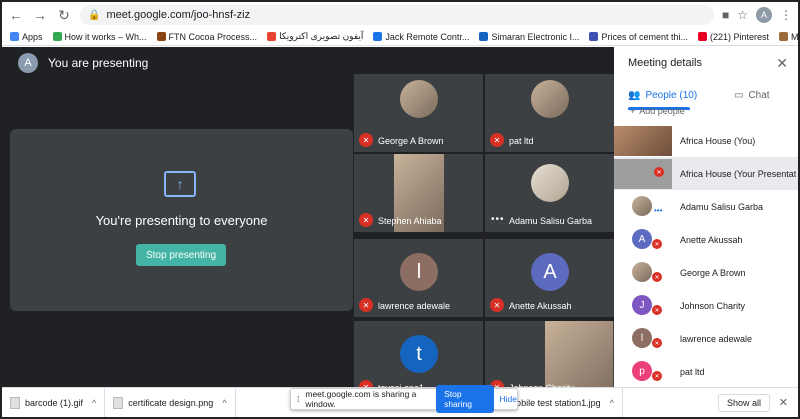 This screenshot has width=800, height=419. What do you see at coordinates (549, 278) in the screenshot?
I see `participant-tile: A ✕ Anette Akussah` at bounding box center [549, 278].